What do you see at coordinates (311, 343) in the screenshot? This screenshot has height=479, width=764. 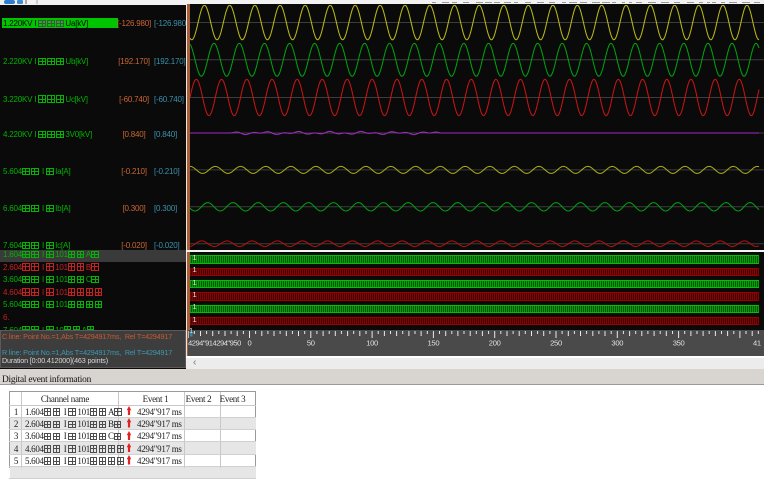 I see `svg-text: 50` at bounding box center [311, 343].